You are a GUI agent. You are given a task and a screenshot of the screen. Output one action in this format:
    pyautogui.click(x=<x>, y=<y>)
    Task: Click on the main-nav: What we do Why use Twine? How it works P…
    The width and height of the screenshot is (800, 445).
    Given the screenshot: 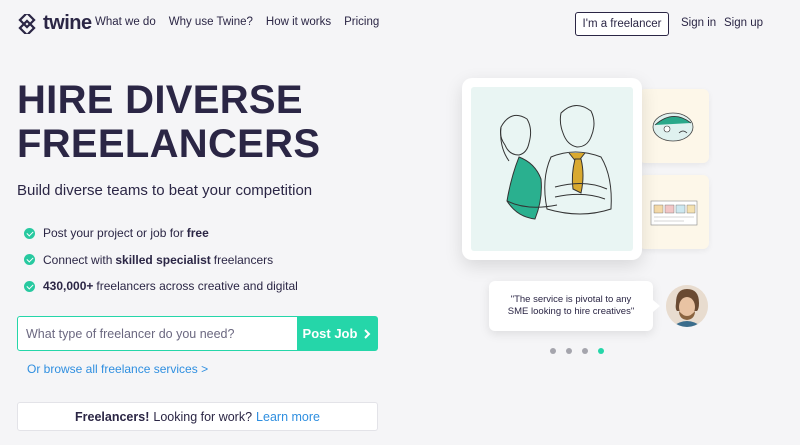 What is the action you would take?
    pyautogui.click(x=243, y=22)
    